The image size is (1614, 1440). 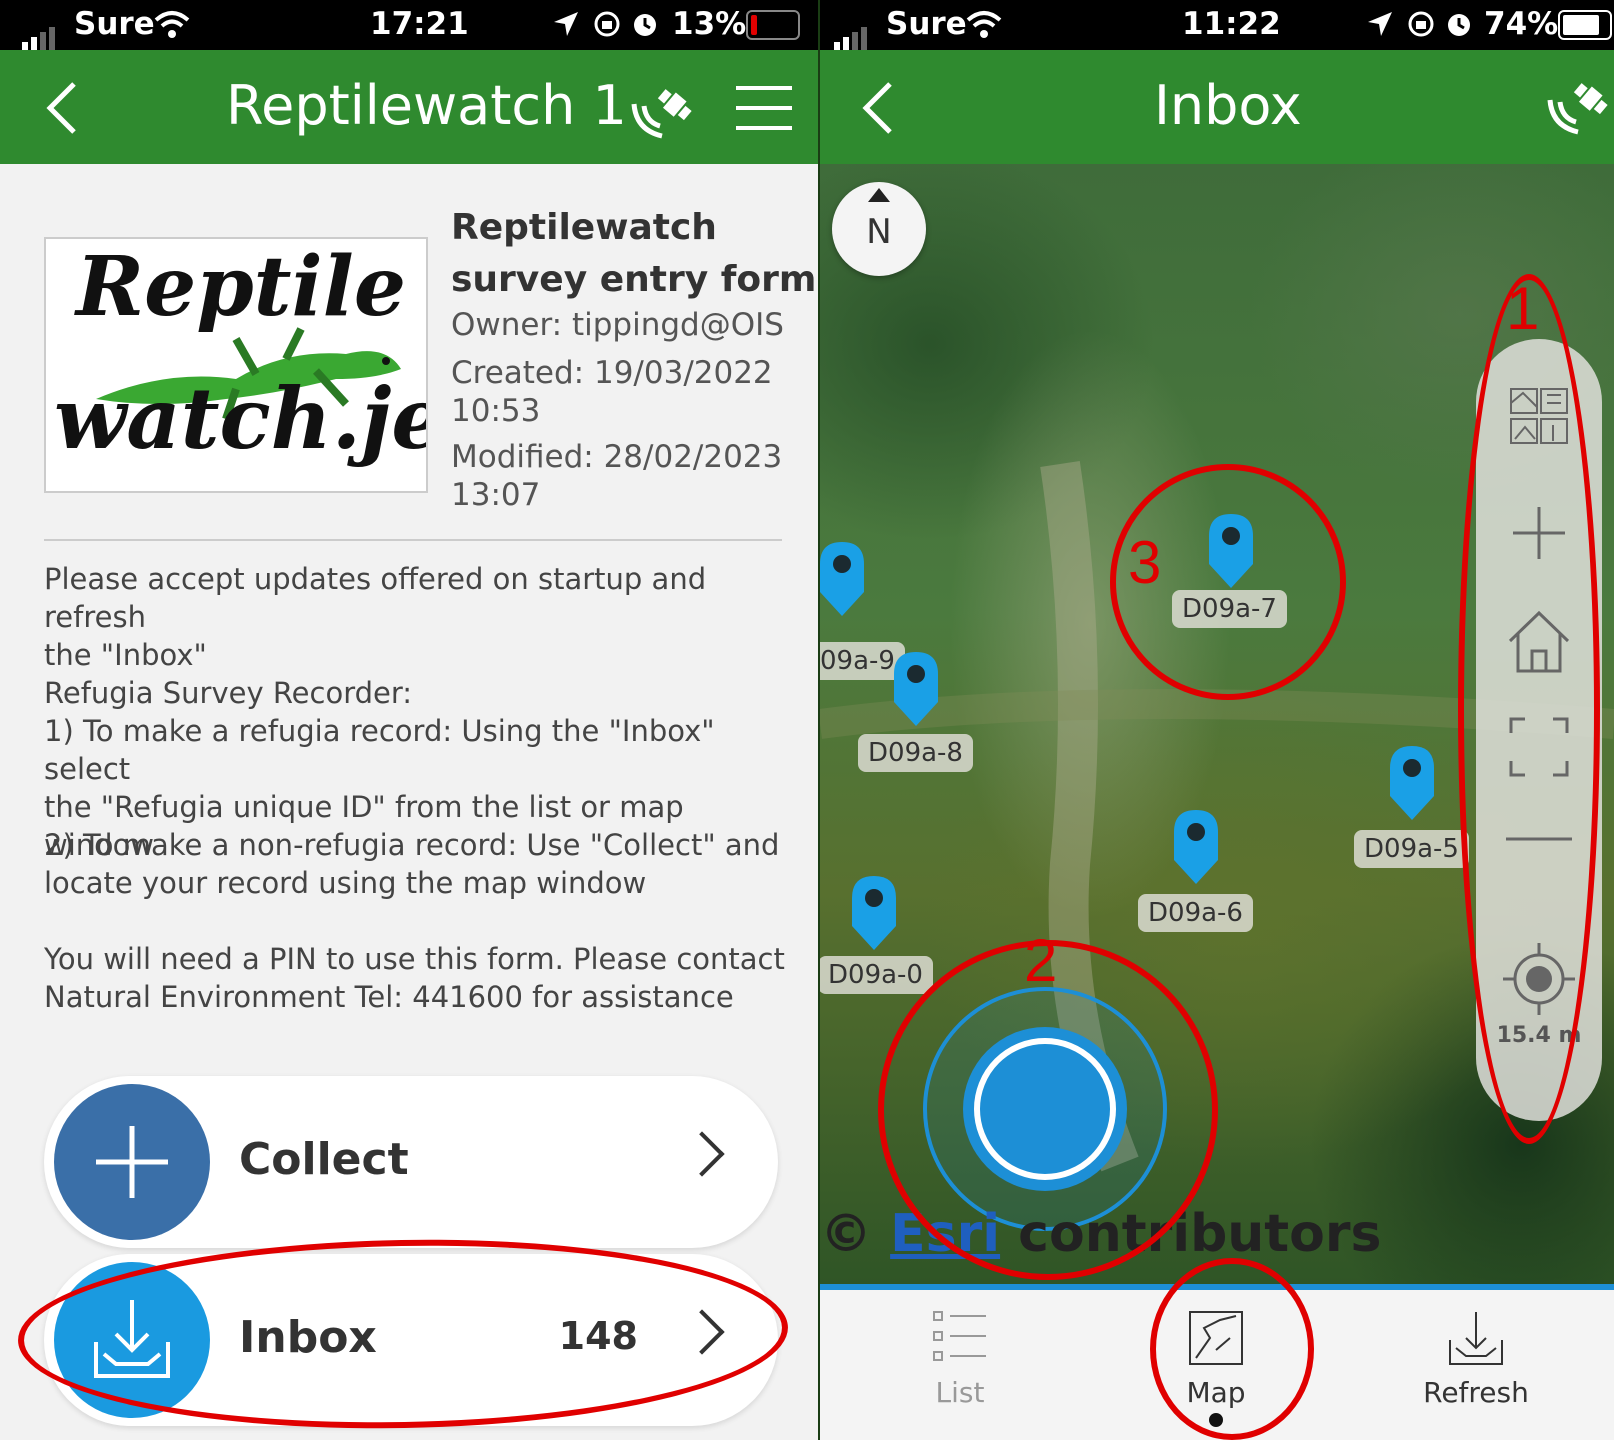 What do you see at coordinates (413, 540) in the screenshot?
I see `divider` at bounding box center [413, 540].